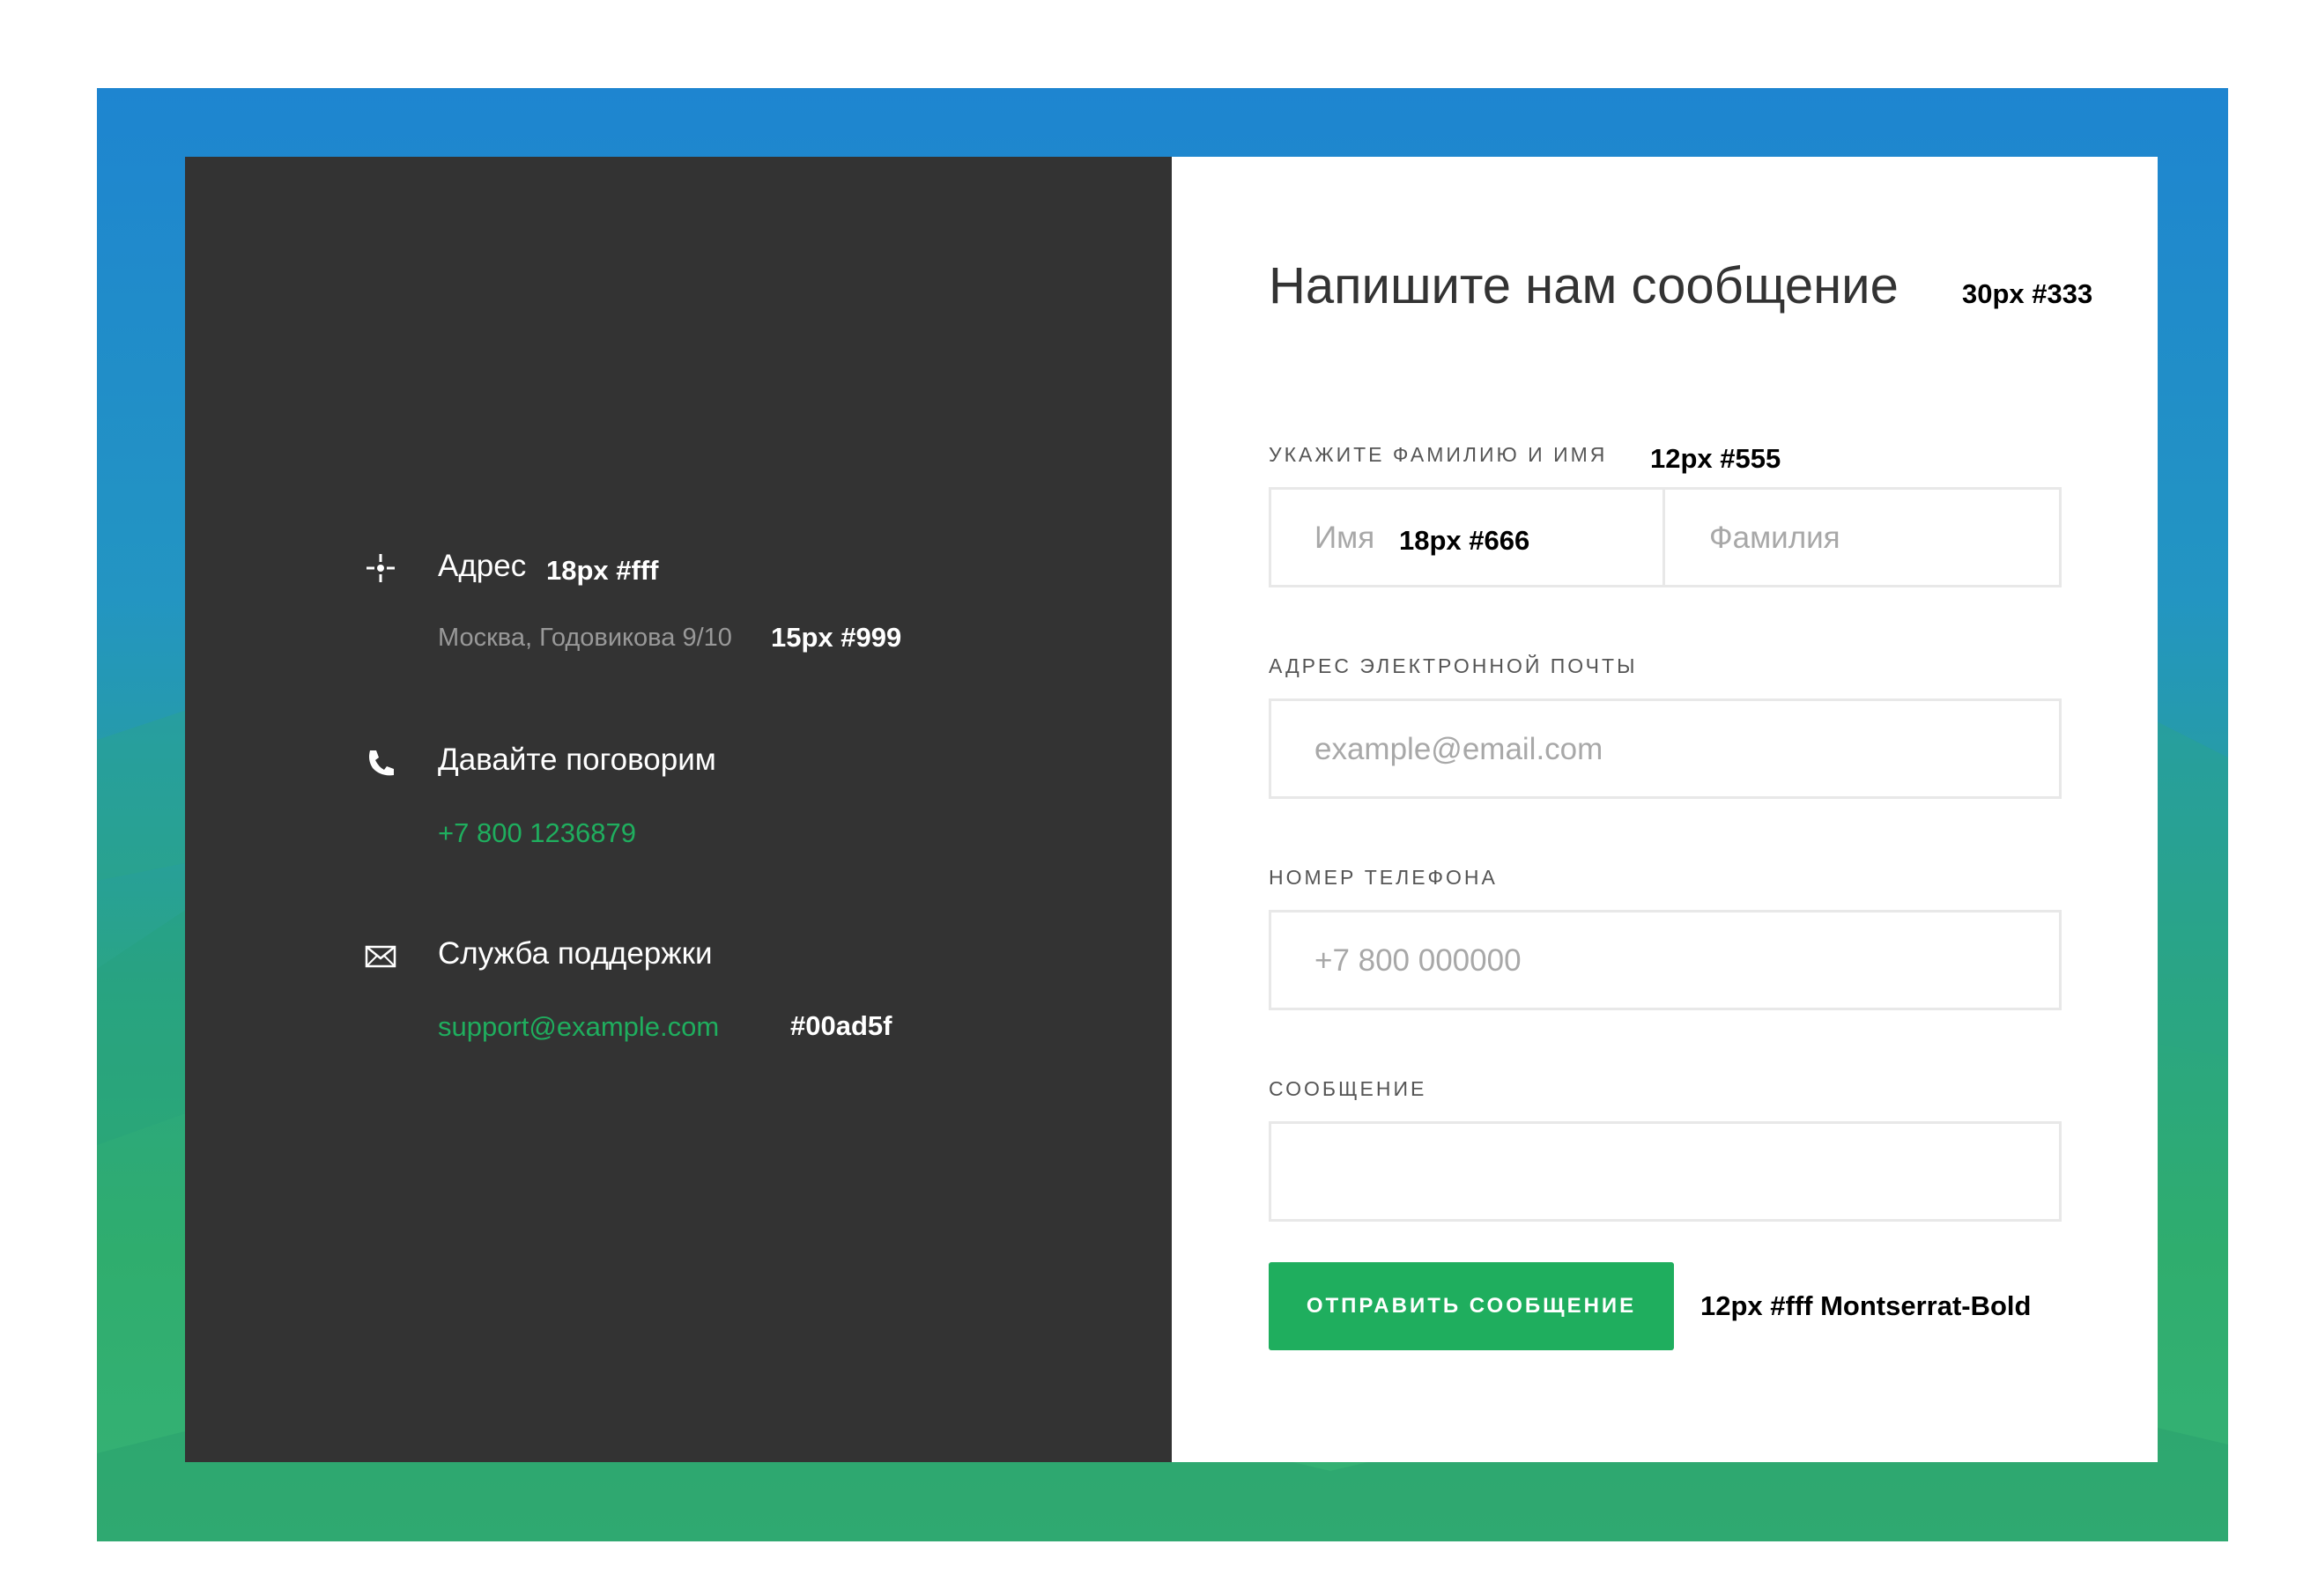  Describe the element at coordinates (482, 566) in the screenshot. I see `address-title: Адрес` at that location.